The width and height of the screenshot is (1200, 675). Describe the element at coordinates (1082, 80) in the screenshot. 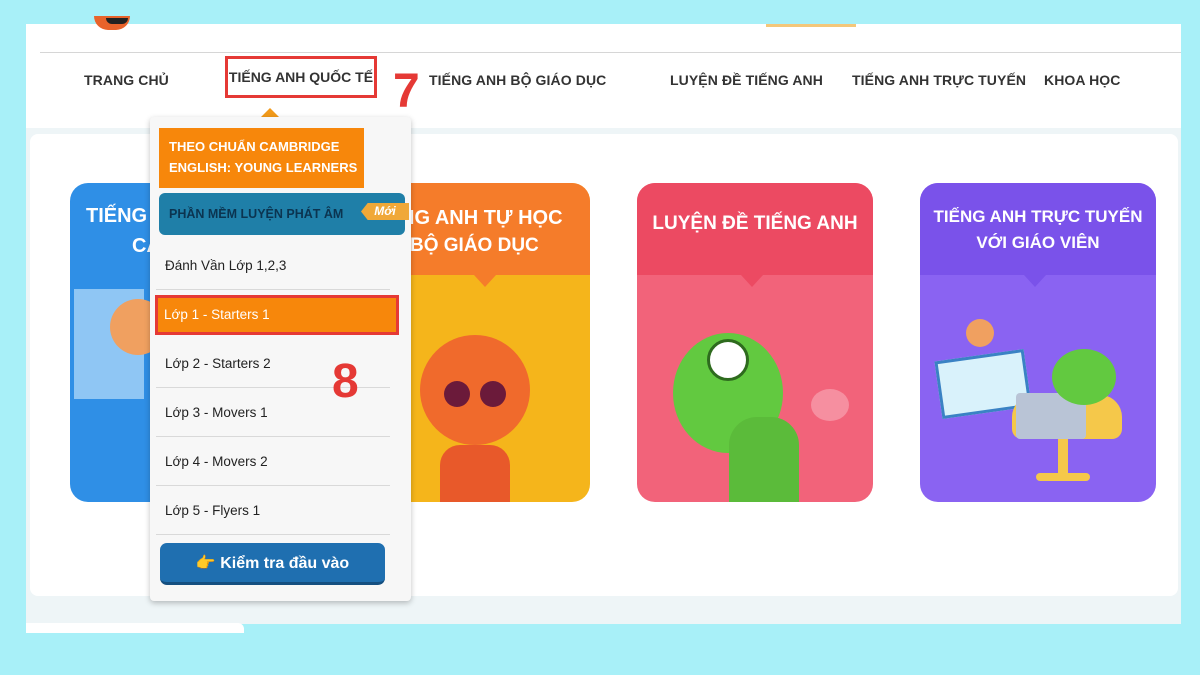

I see `nav-courses: KHOA HỌC` at that location.